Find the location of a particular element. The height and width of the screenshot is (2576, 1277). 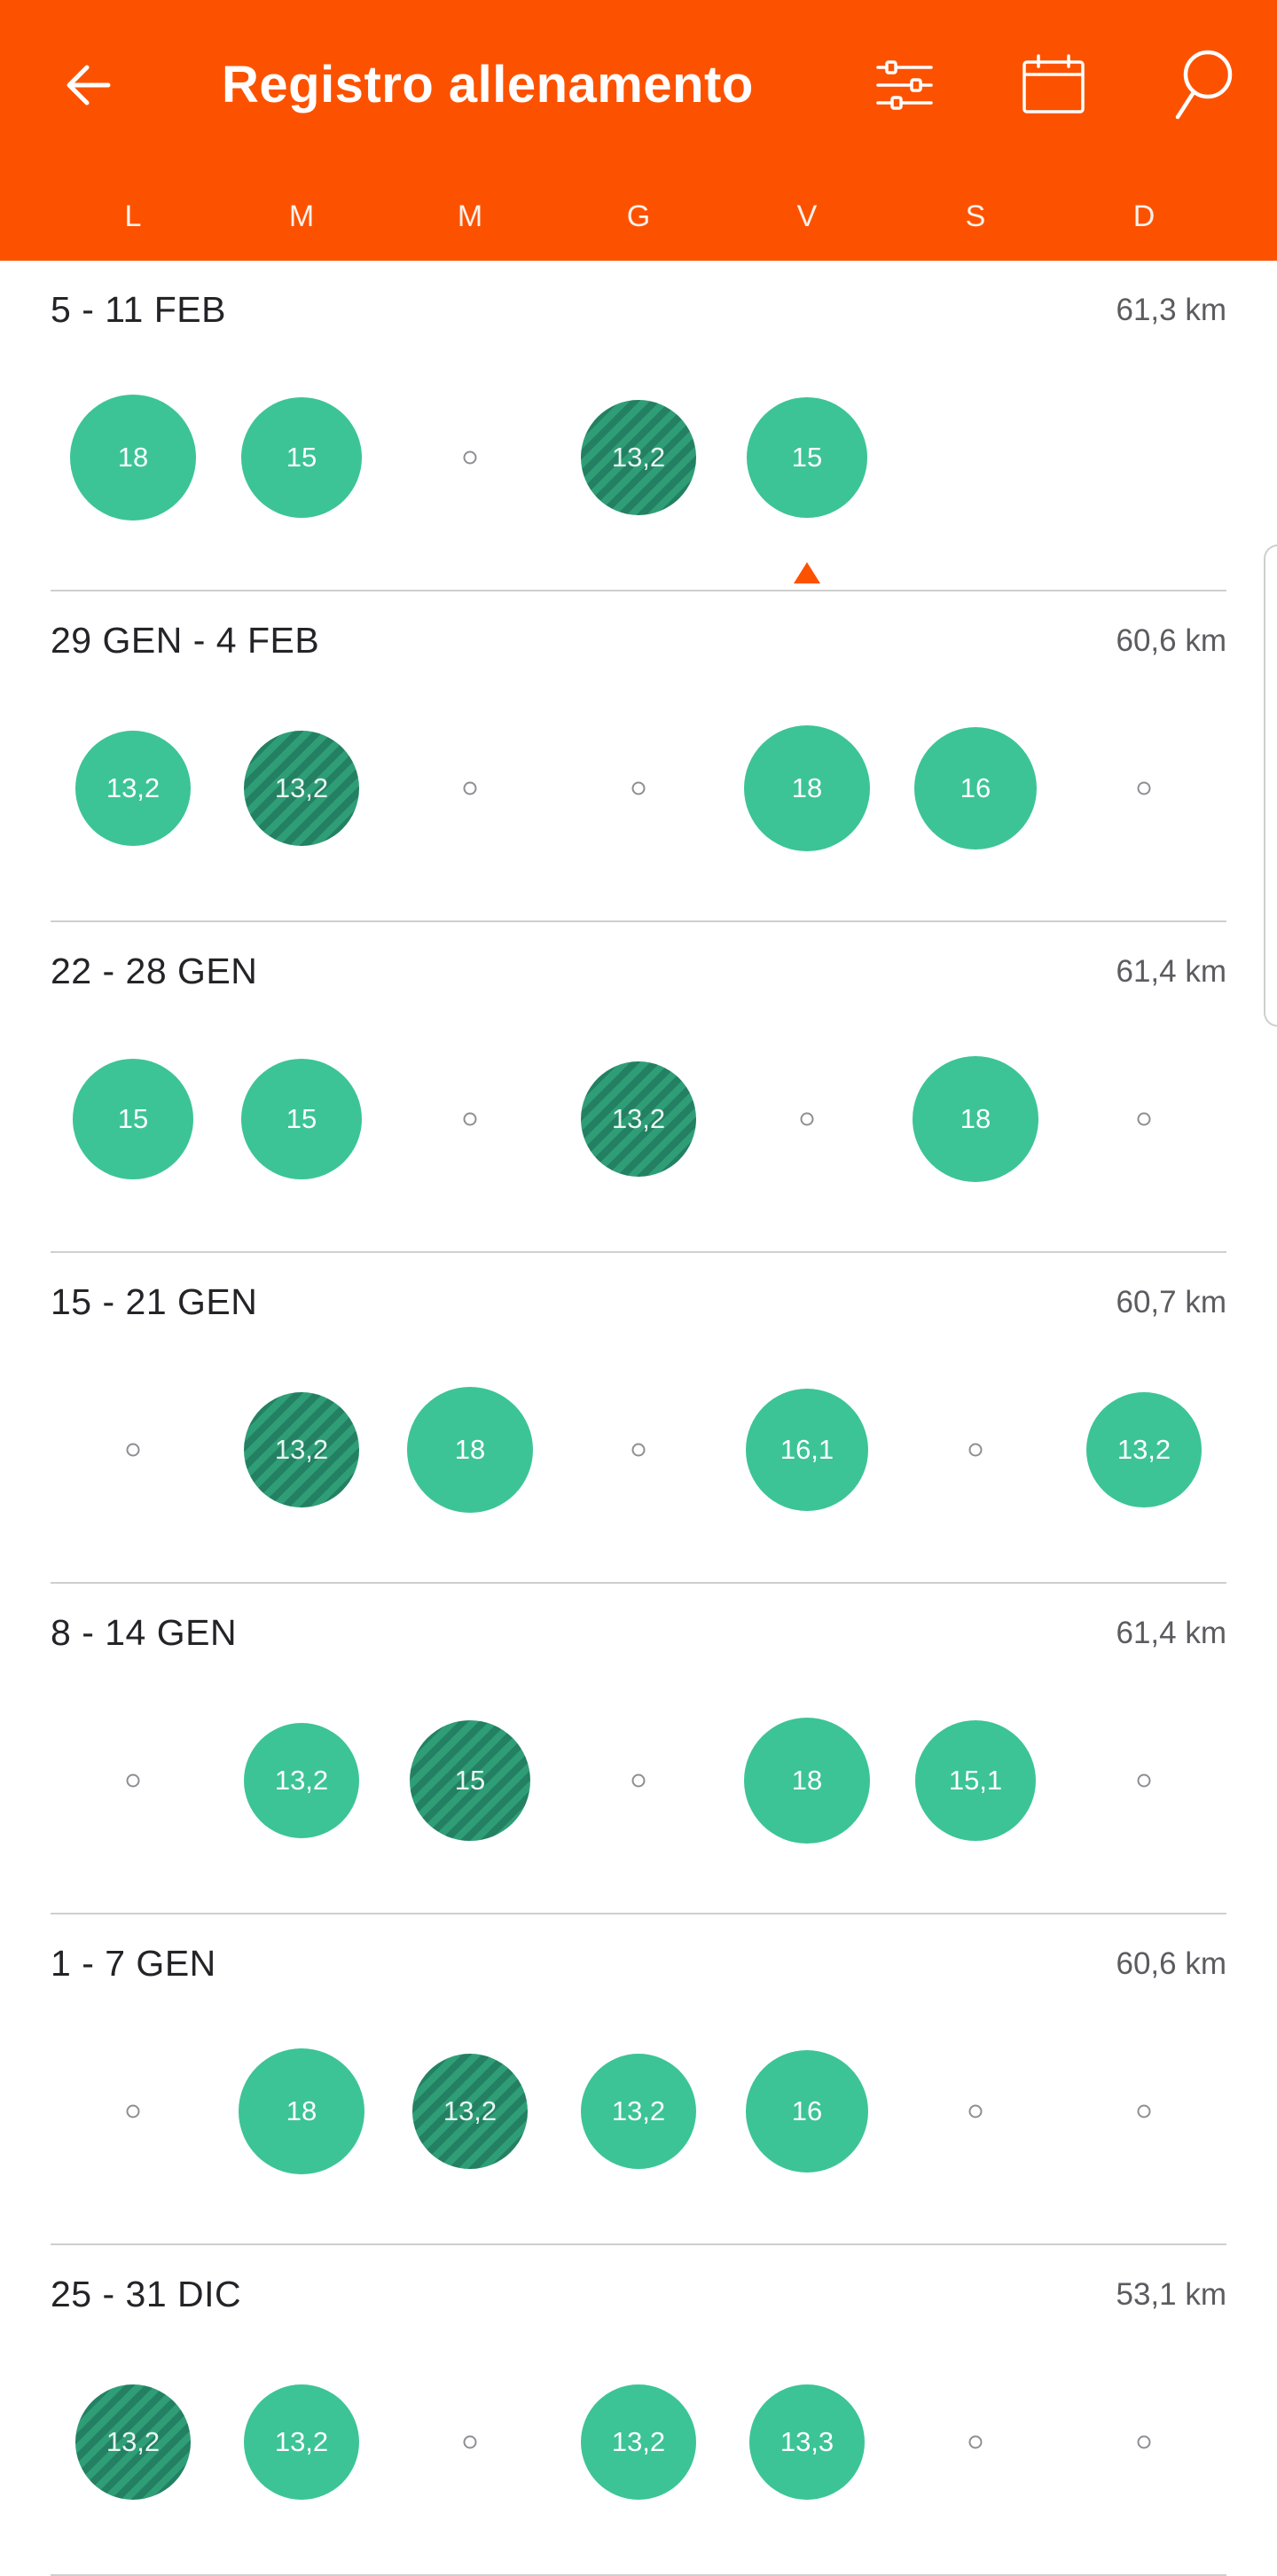

week-row: 15 - 21 GEN 60,7 km 13,2 18 16,1 13,2 is located at coordinates (638, 1418).